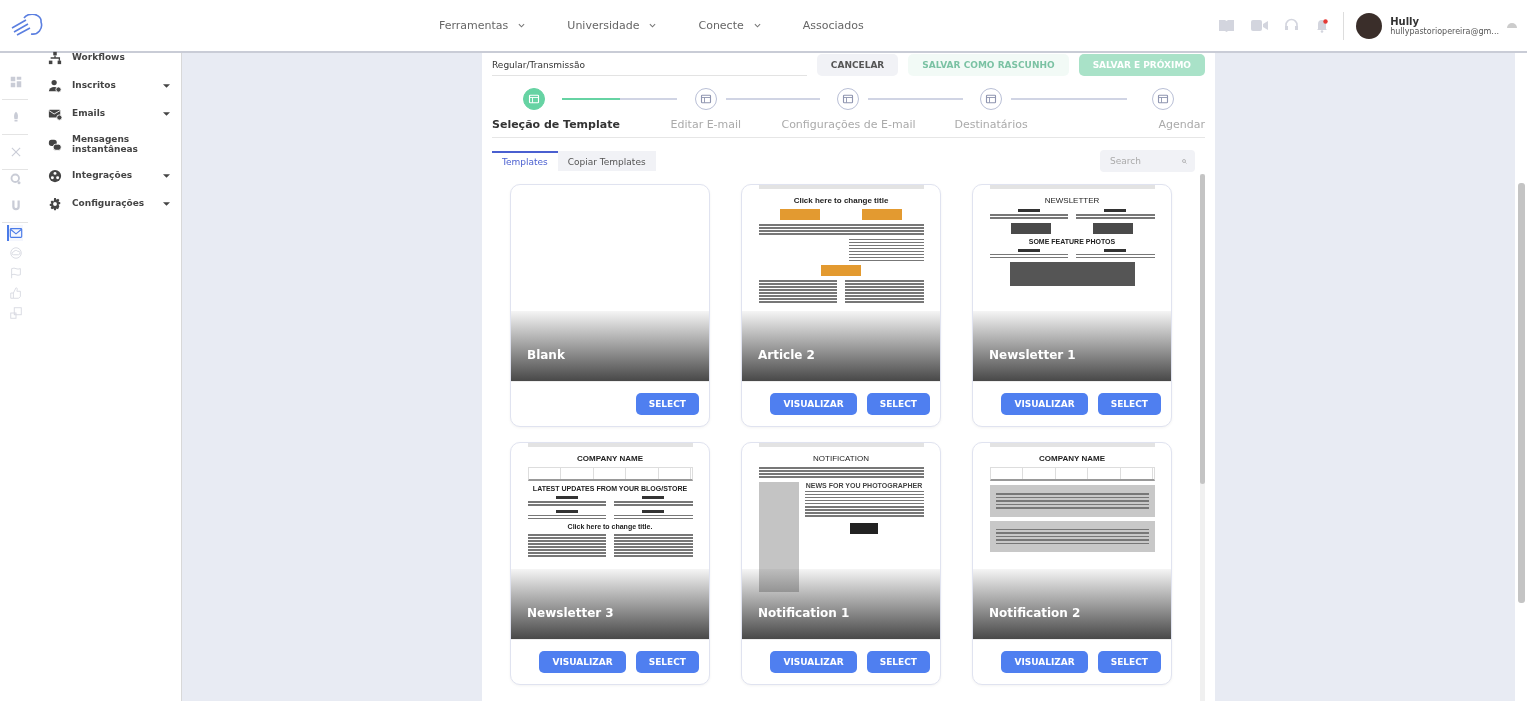  Describe the element at coordinates (109, 114) in the screenshot. I see `sidebar-item: Emails` at that location.